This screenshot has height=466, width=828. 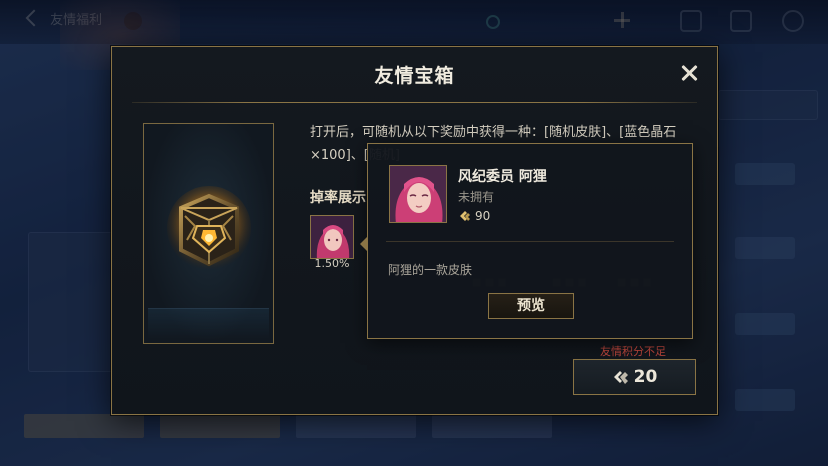 I want to click on tooltip-pointer, so click(x=364, y=244).